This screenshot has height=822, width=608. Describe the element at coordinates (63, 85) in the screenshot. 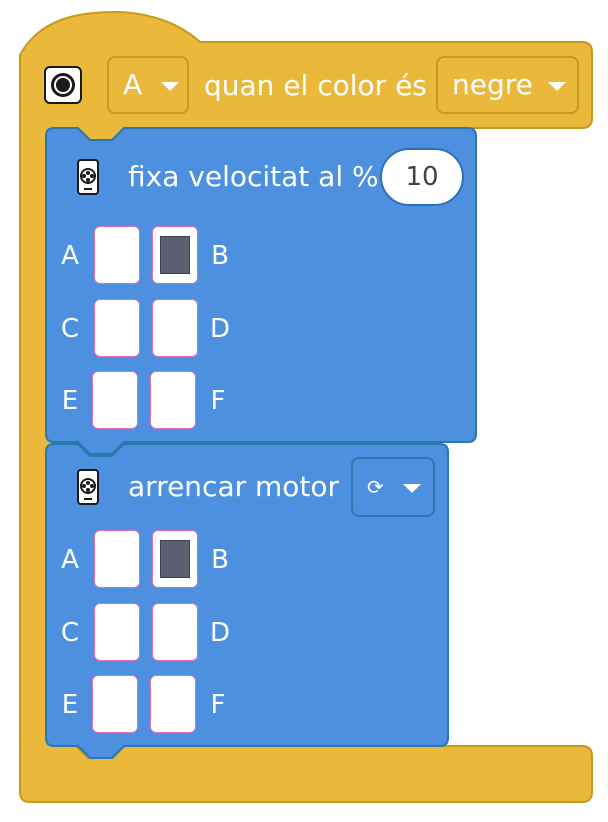

I see `color-sensor-icon` at that location.